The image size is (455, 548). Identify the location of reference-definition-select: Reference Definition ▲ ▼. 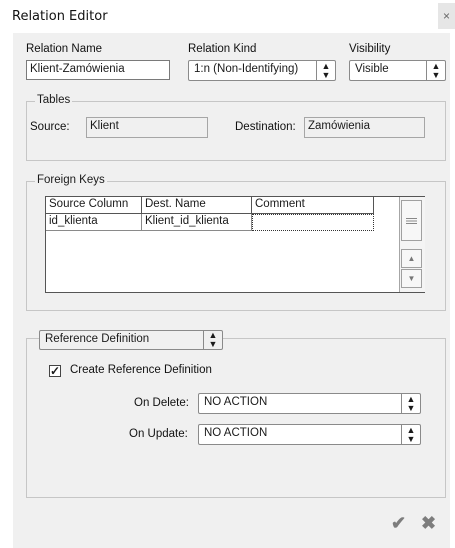
(131, 340).